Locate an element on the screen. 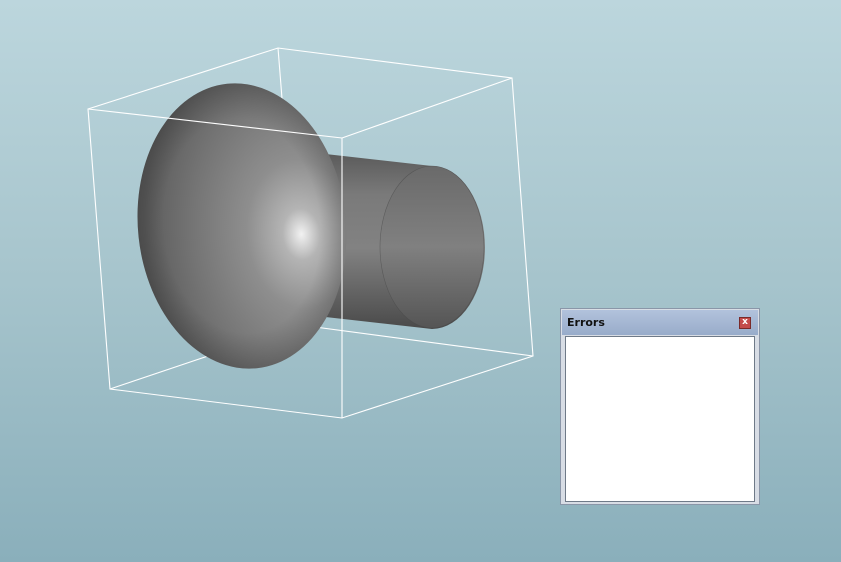 The image size is (841, 562). errors-titlebar: Errors x is located at coordinates (660, 322).